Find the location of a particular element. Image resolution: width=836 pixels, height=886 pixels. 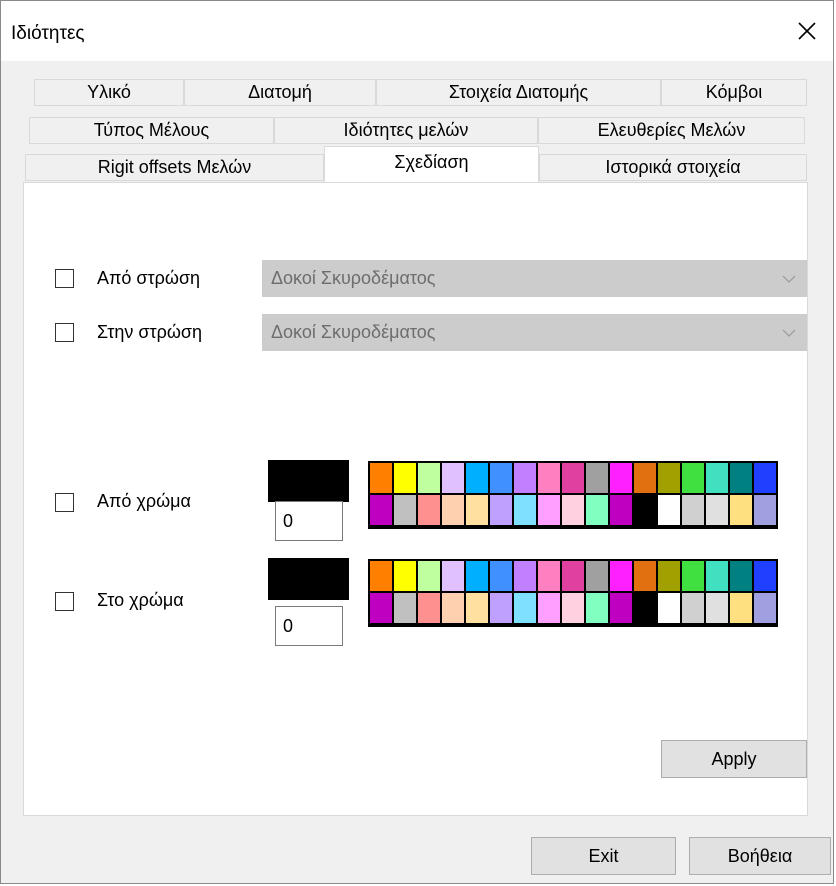

help-button: Βοήθεια is located at coordinates (760, 856).